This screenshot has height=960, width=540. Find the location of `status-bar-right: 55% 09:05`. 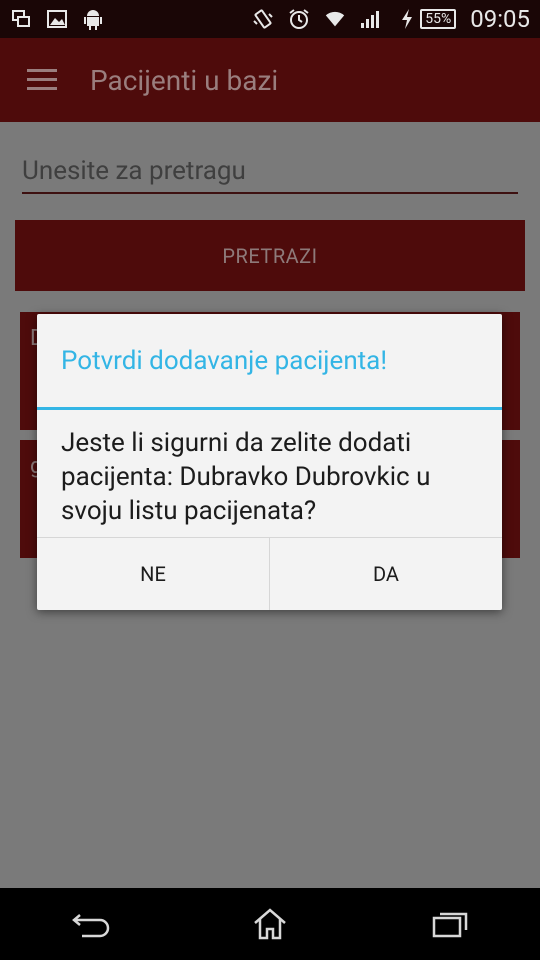

status-bar-right: 55% 09:05 is located at coordinates (391, 19).